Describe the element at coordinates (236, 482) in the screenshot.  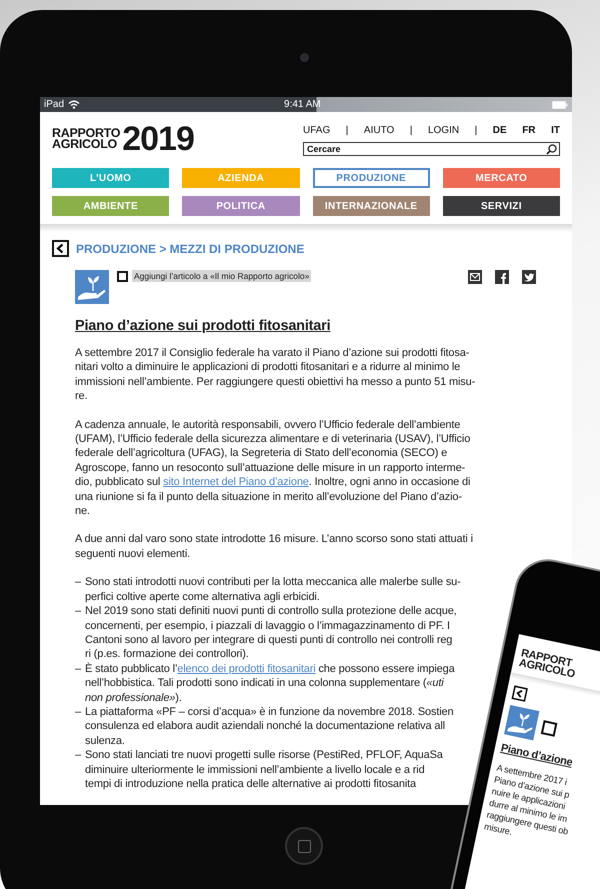
I see `text-link: sito Internet del Piano d’azione` at that location.